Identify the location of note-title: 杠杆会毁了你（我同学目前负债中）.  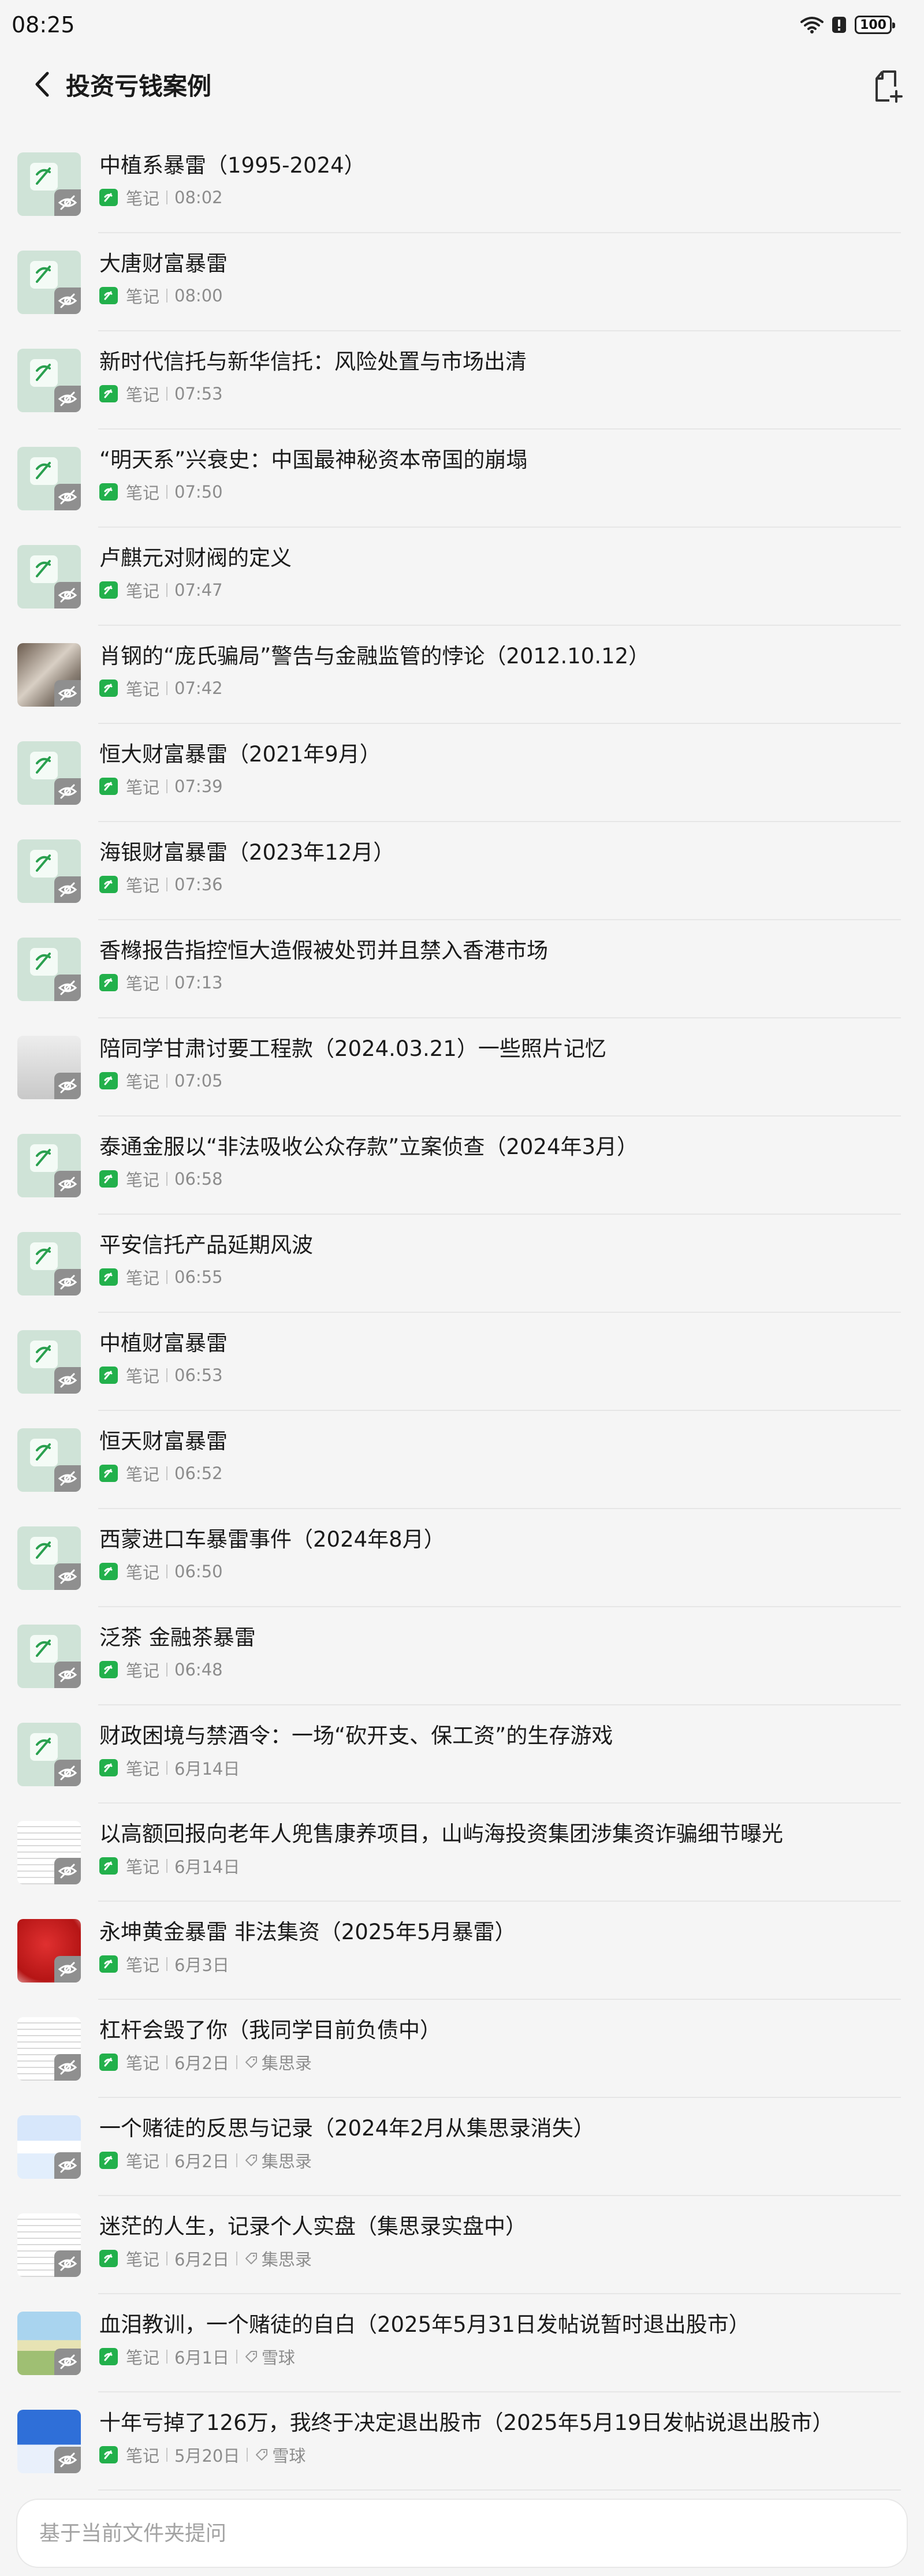
(270, 2030).